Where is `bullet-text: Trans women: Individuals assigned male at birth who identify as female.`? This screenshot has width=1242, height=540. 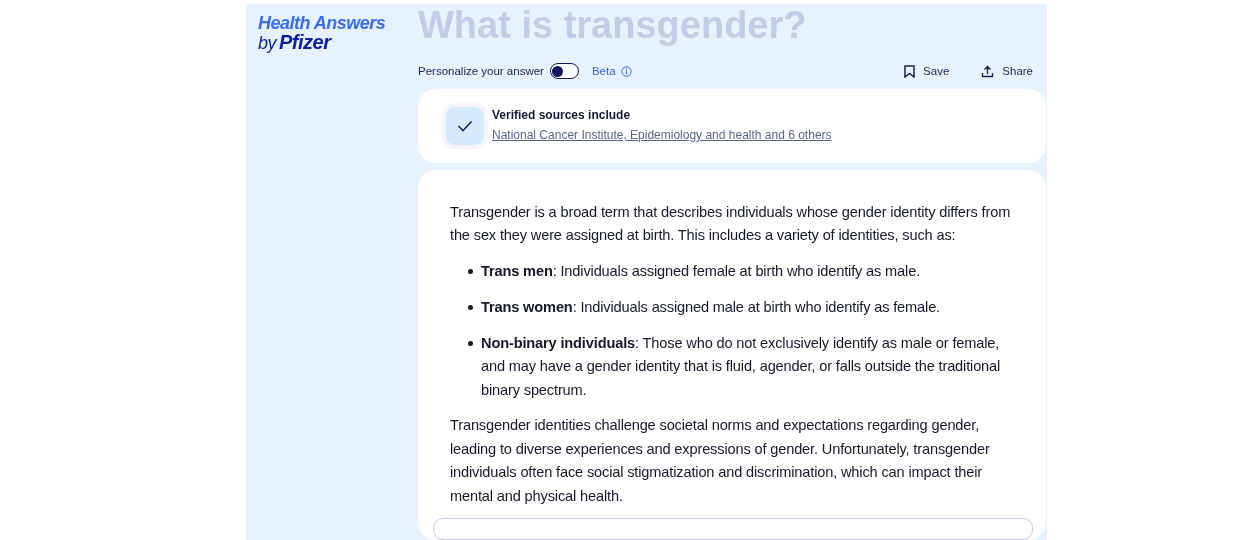 bullet-text: Trans women: Individuals assigned male at birth who identify as female. is located at coordinates (711, 307).